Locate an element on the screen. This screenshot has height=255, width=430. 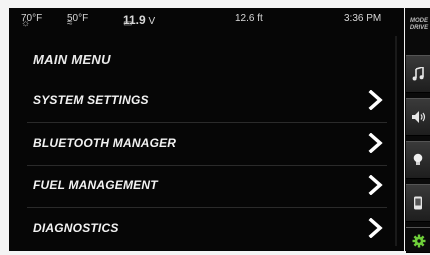
side-button-bar: MODE DRIVE is located at coordinates (417, 130).